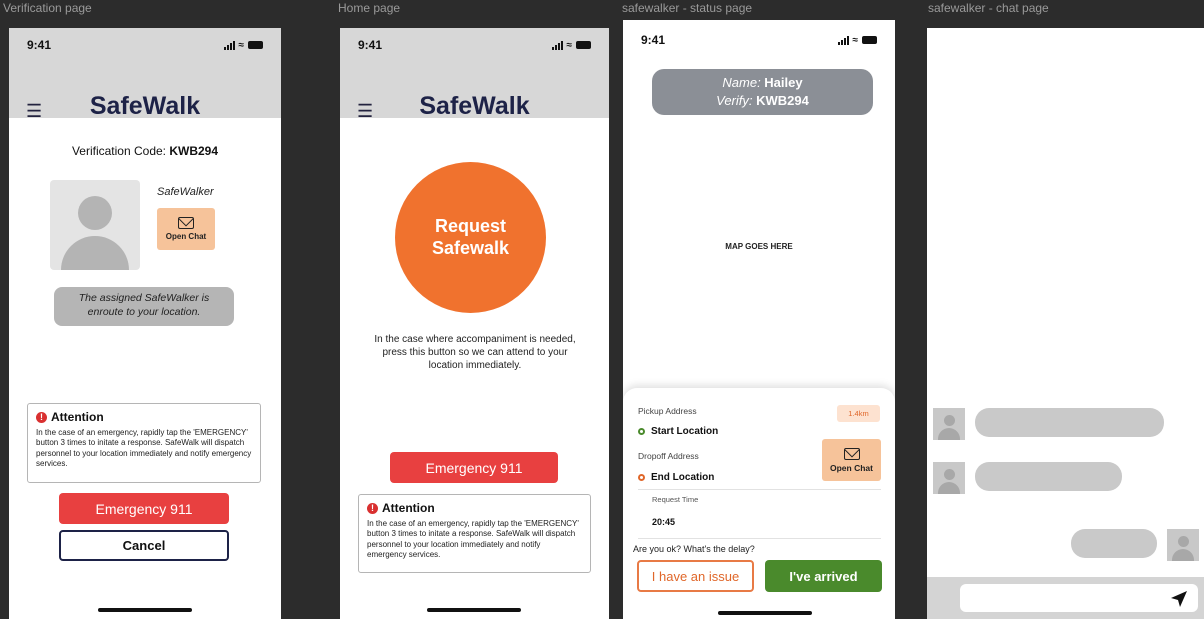 The width and height of the screenshot is (1204, 619). What do you see at coordinates (95, 213) in the screenshot?
I see `avatar-head` at bounding box center [95, 213].